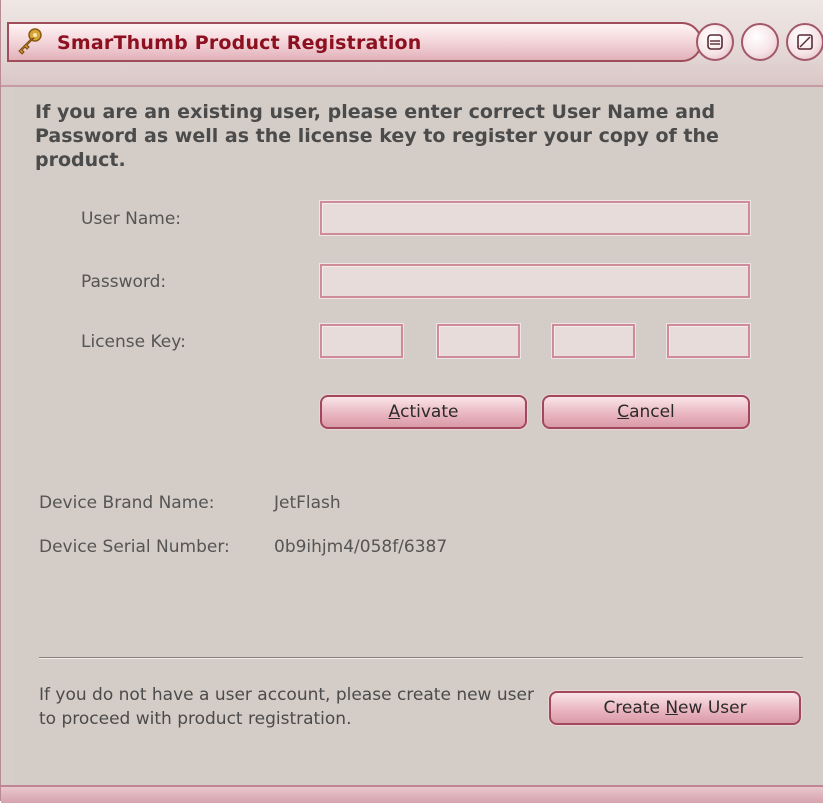 This screenshot has width=823, height=803. What do you see at coordinates (134, 547) in the screenshot?
I see `device-serial-label: Device Serial Number:` at bounding box center [134, 547].